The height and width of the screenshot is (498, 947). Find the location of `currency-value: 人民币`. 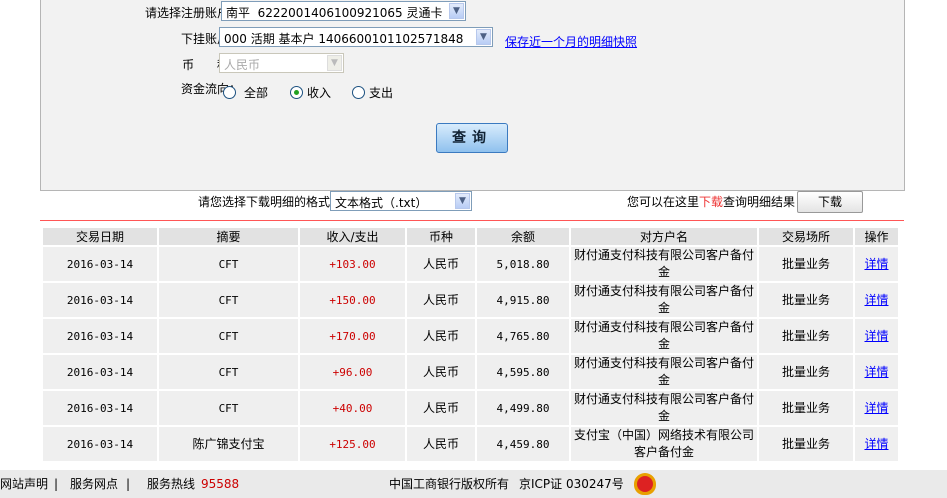

currency-value: 人民币 is located at coordinates (242, 65).